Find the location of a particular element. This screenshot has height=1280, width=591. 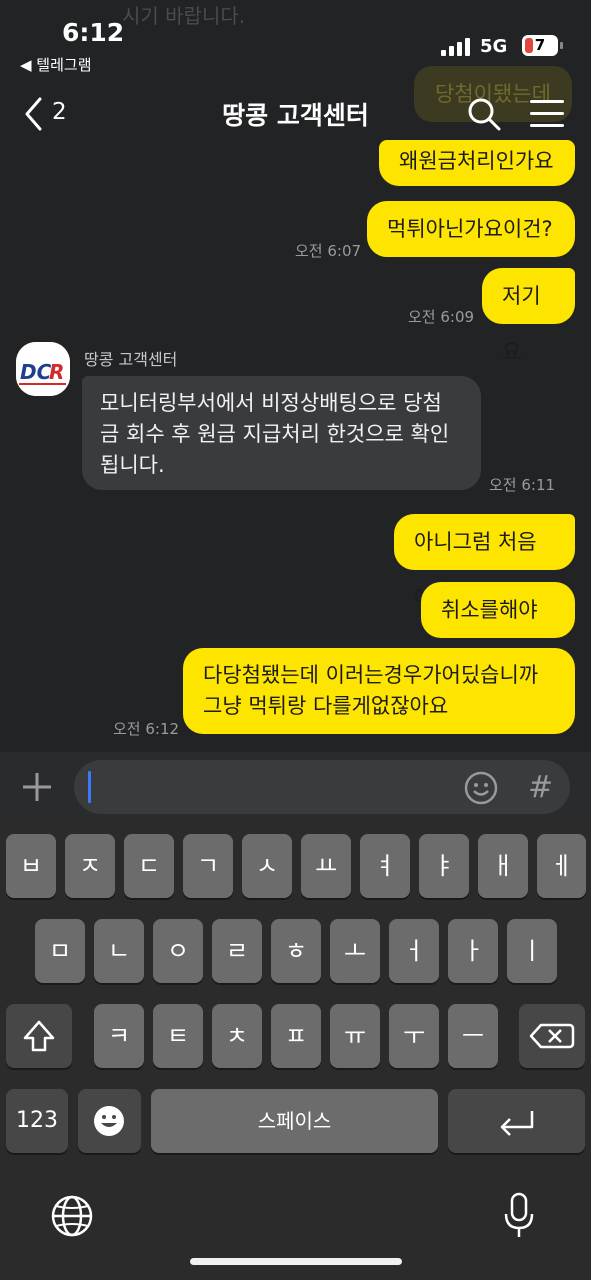

key: ㅏ is located at coordinates (473, 951).